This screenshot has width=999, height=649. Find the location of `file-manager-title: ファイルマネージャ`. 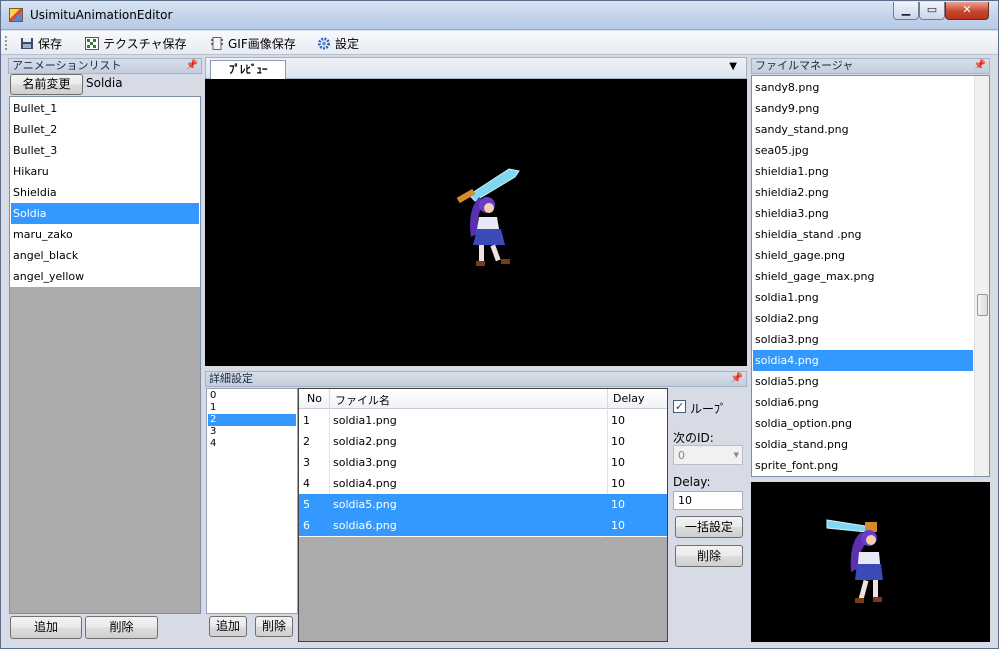

file-manager-title: ファイルマネージャ is located at coordinates (804, 65).